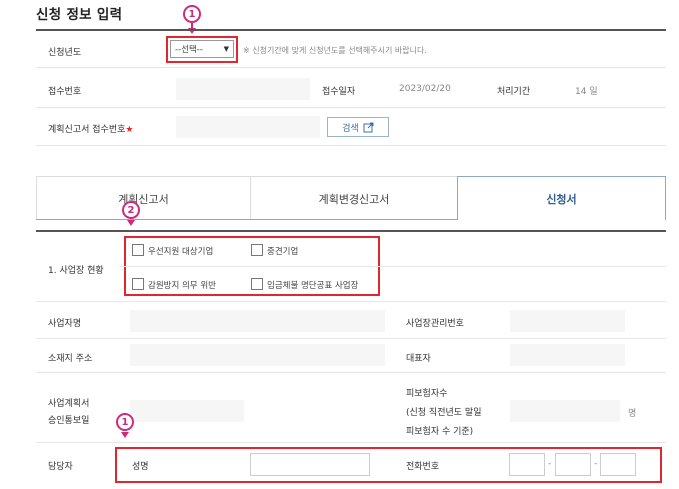 This screenshot has height=489, width=679. I want to click on checkbox-label: 임금체불 명단공표 사업장, so click(313, 286).